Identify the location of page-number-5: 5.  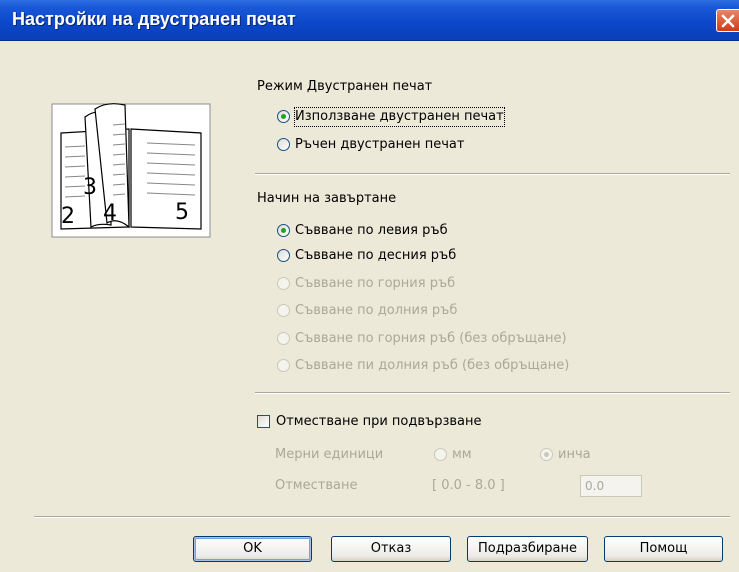
(182, 212).